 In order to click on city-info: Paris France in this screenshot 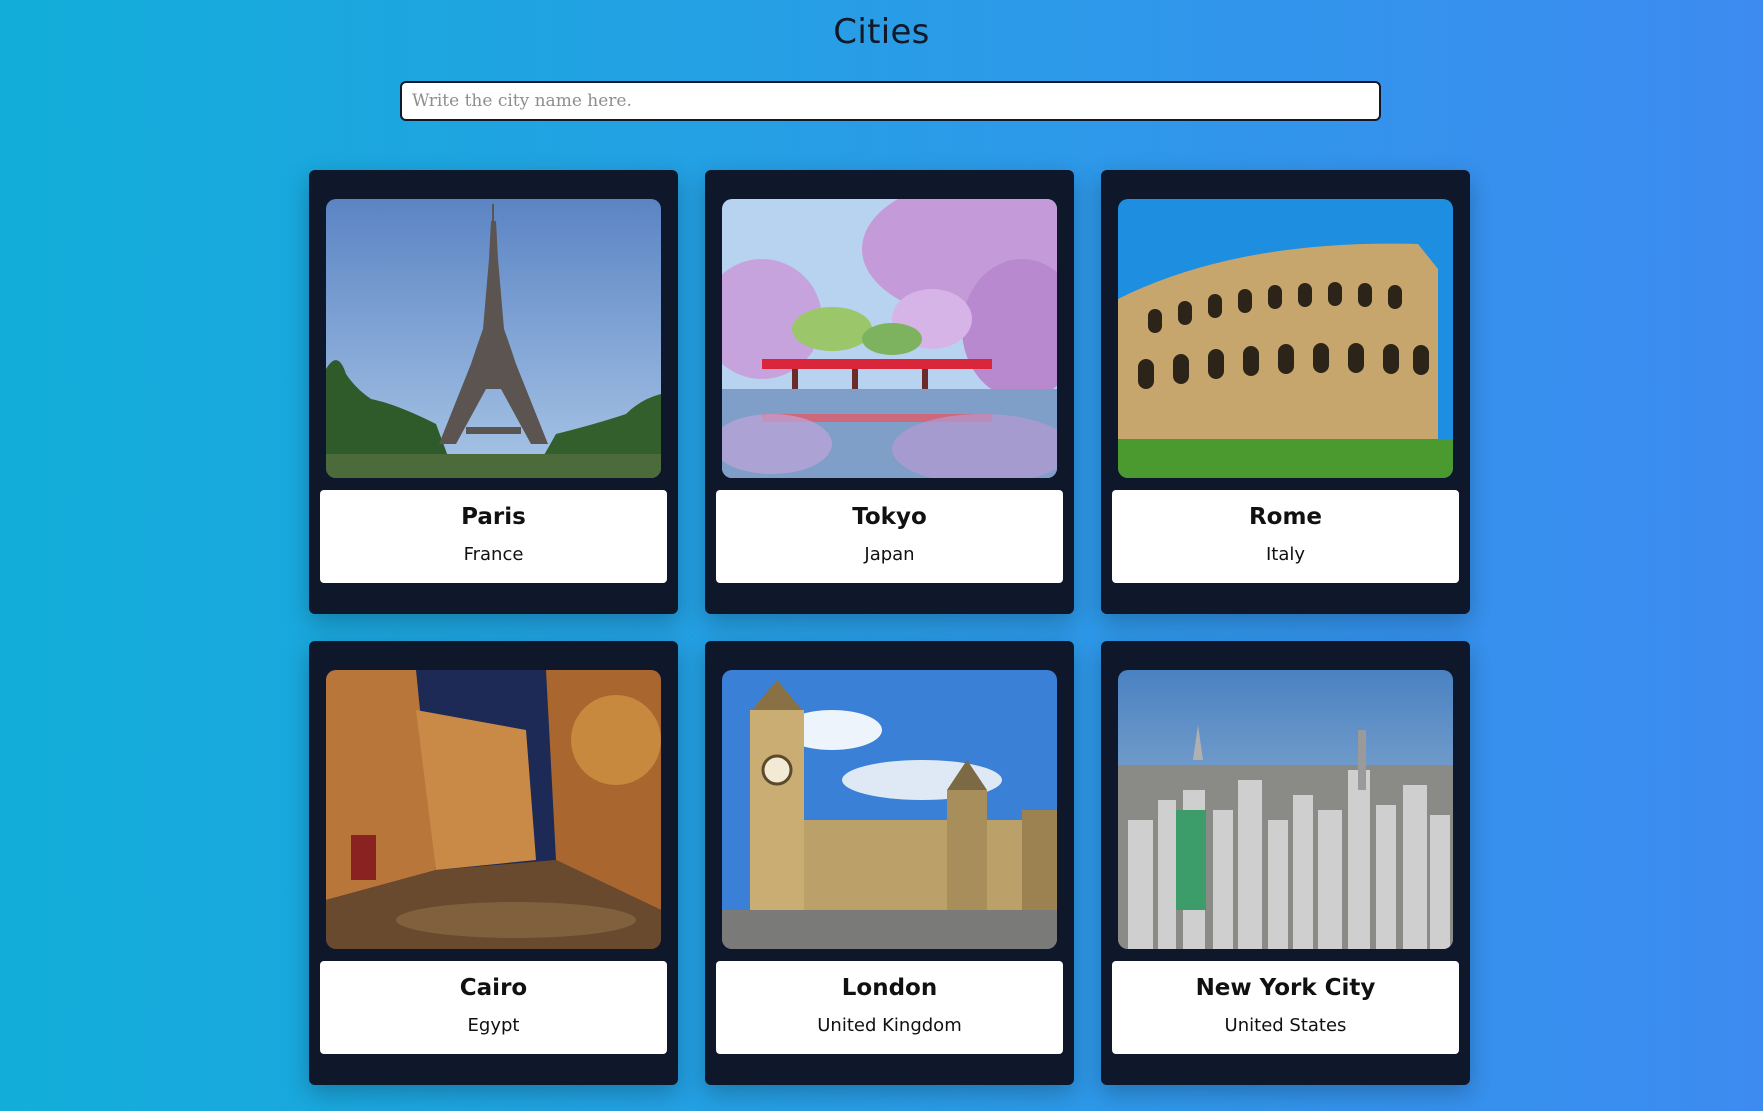, I will do `click(493, 536)`.